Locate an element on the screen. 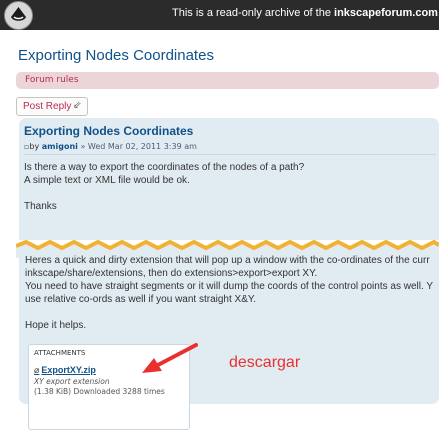 The width and height of the screenshot is (439, 430). archive-site-name: inkscapeforum.com is located at coordinates (386, 13).